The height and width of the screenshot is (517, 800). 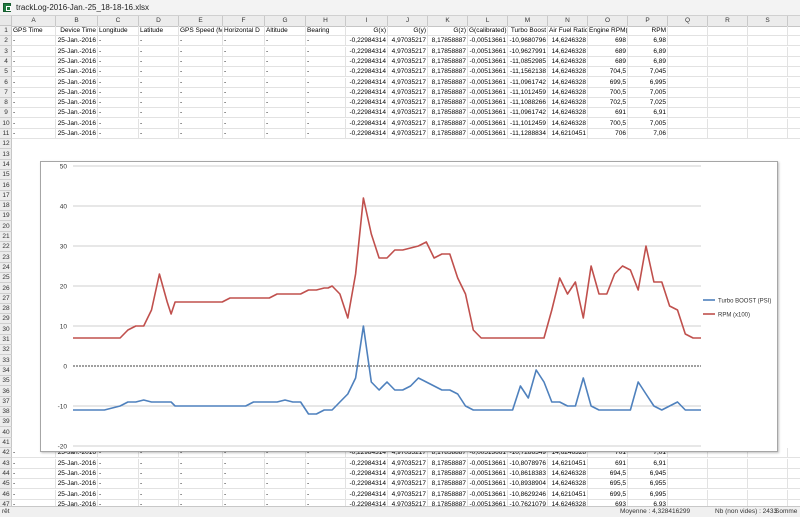 What do you see at coordinates (6, 309) in the screenshot?
I see `row-header: 28` at bounding box center [6, 309].